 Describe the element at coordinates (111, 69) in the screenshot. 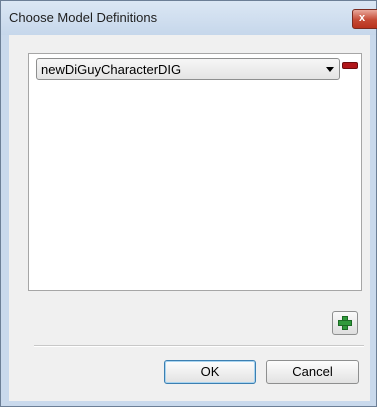

I see `dropdown-selected-value: newDiGuyCharacterDIG` at that location.